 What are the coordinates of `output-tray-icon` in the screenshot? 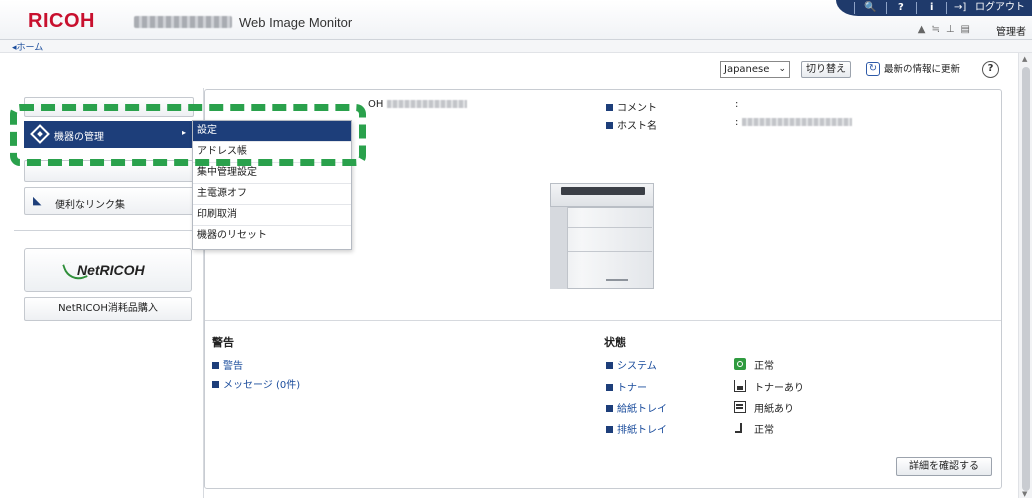 It's located at (740, 428).